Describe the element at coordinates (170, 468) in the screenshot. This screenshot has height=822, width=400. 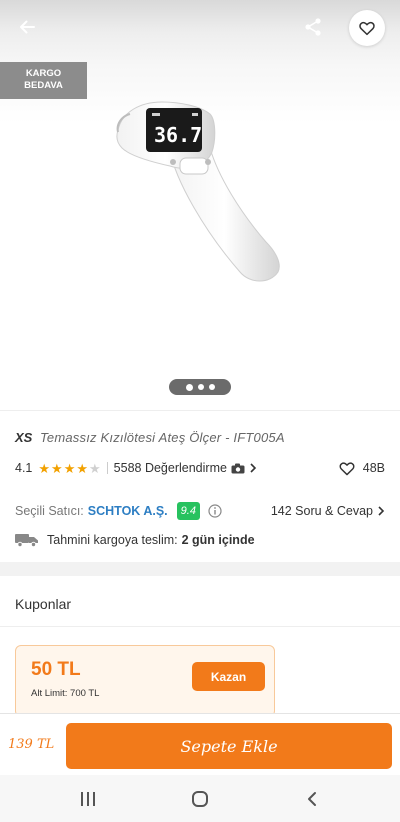
I see `reviews-label: 5588 Değerlendirme` at that location.